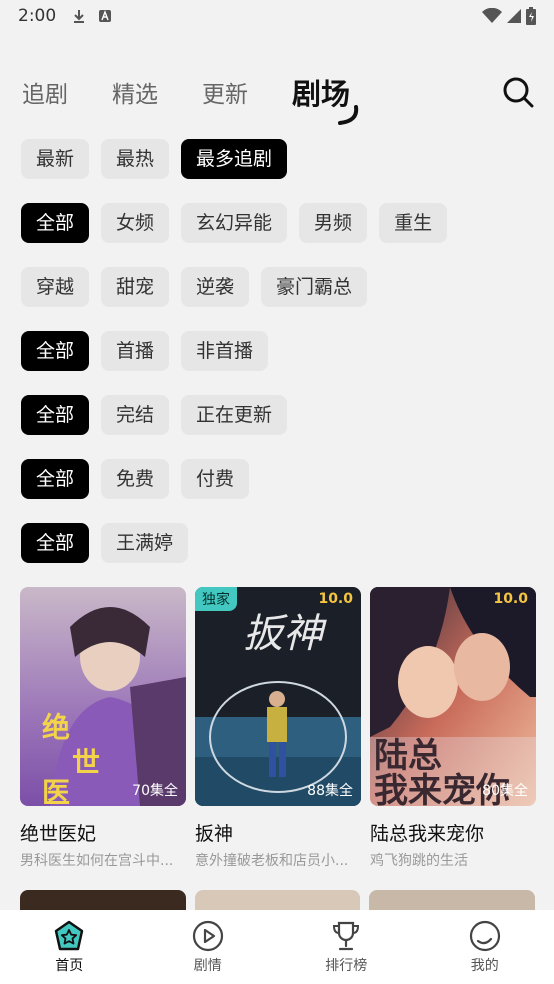  Describe the element at coordinates (277, 947) in the screenshot. I see `bottom-nav-bar: 首页 剧情 排行榜 我的` at that location.